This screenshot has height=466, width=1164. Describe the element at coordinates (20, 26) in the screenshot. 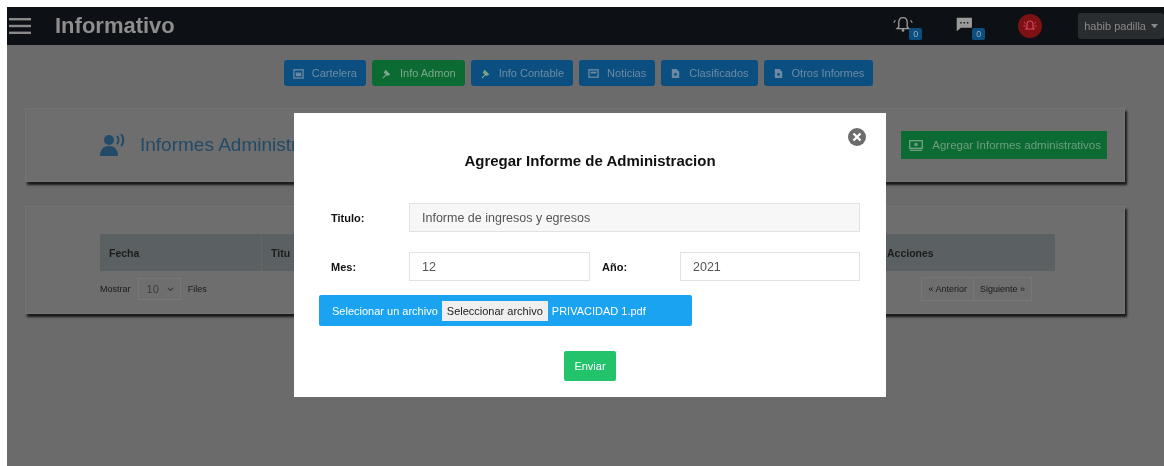

I see `menu-icon` at that location.